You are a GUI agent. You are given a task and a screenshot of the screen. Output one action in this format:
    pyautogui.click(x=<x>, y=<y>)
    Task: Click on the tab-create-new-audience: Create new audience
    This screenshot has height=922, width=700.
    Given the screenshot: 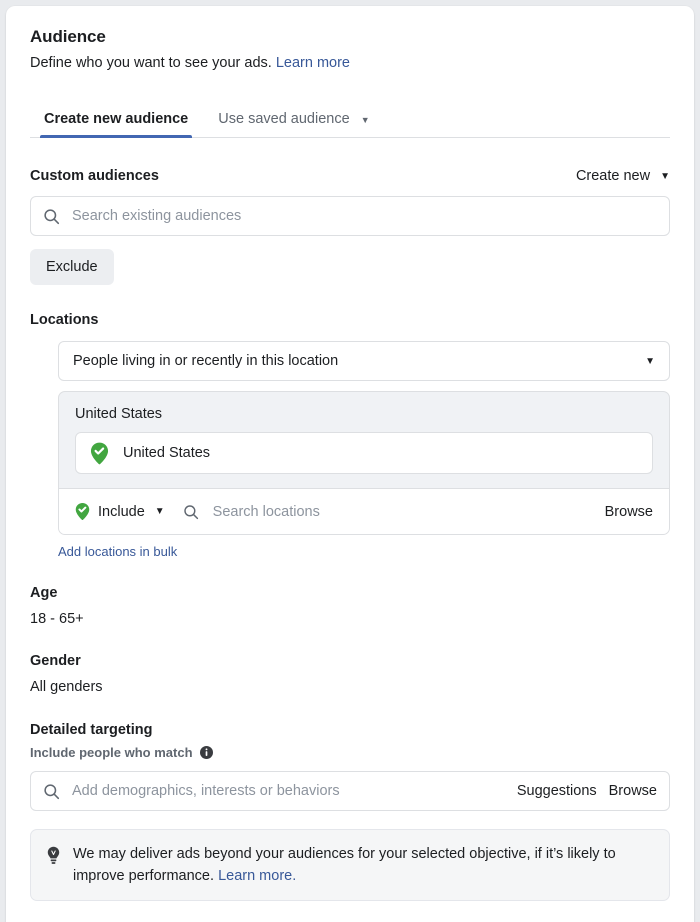 What is the action you would take?
    pyautogui.click(x=116, y=124)
    